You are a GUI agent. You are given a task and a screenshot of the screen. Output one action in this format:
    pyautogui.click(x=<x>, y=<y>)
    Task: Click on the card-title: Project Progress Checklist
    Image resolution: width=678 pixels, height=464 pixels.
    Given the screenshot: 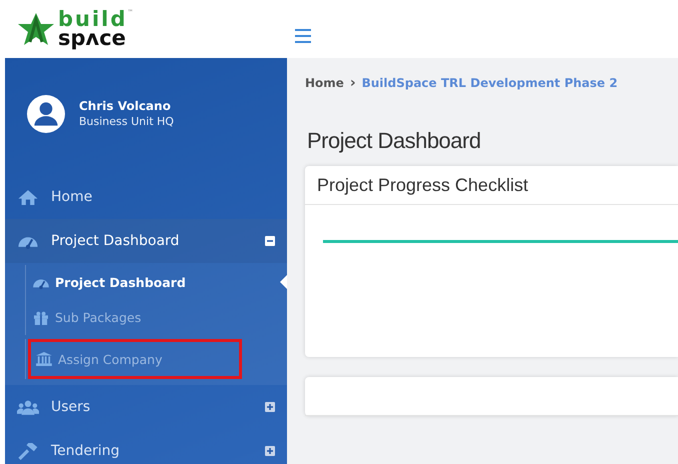 What is the action you would take?
    pyautogui.click(x=422, y=185)
    